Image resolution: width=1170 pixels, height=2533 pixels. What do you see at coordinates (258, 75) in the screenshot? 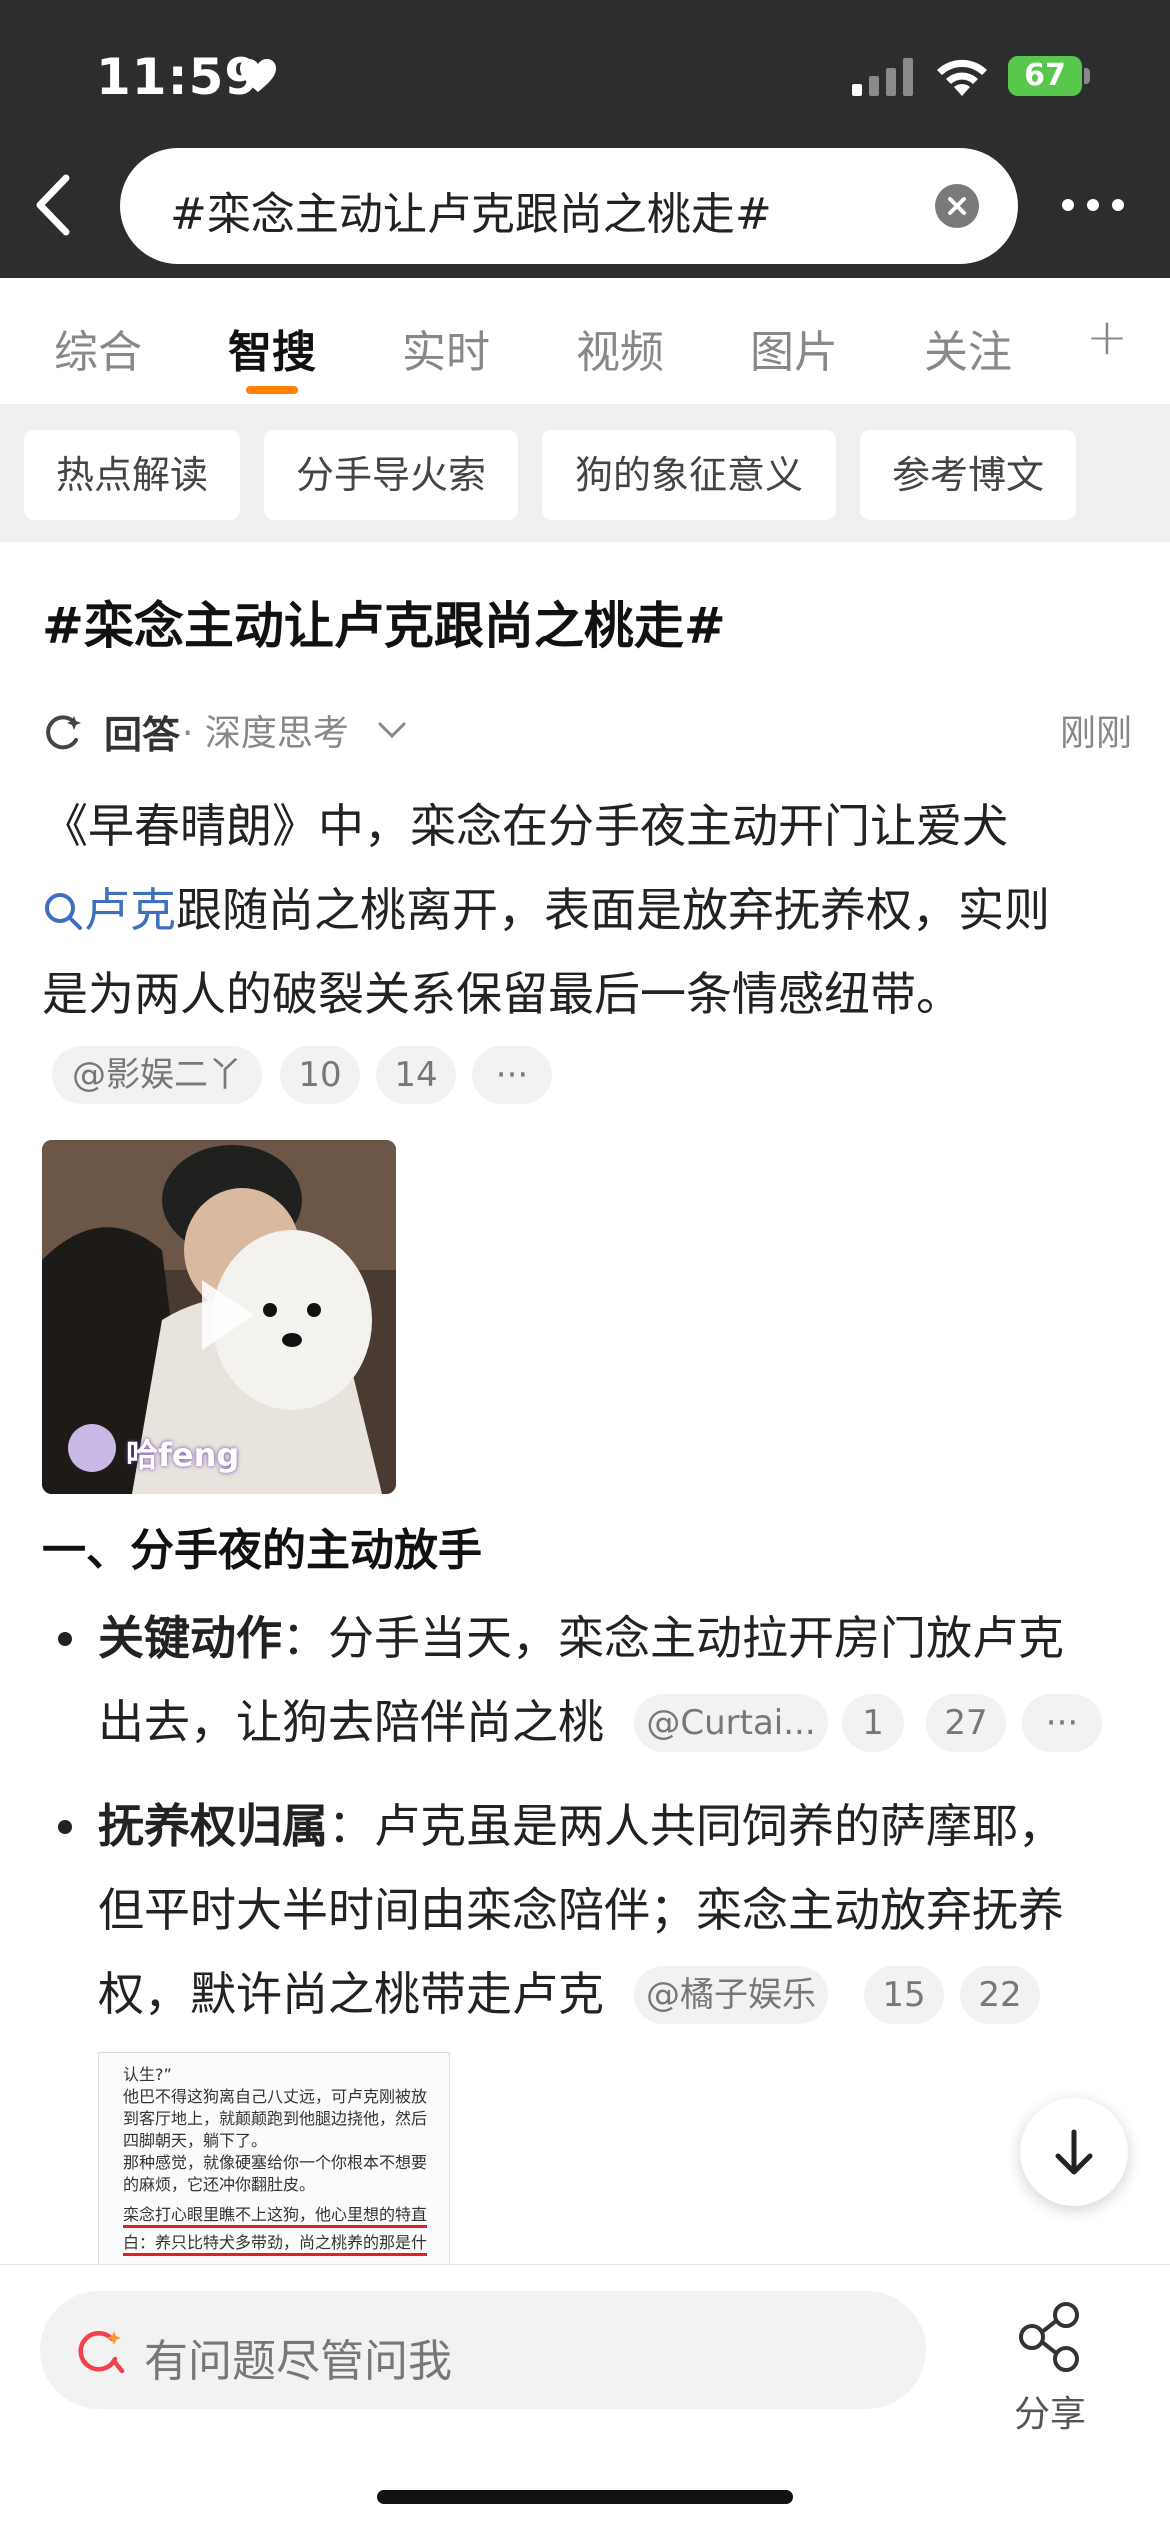
I see `heart-icon` at bounding box center [258, 75].